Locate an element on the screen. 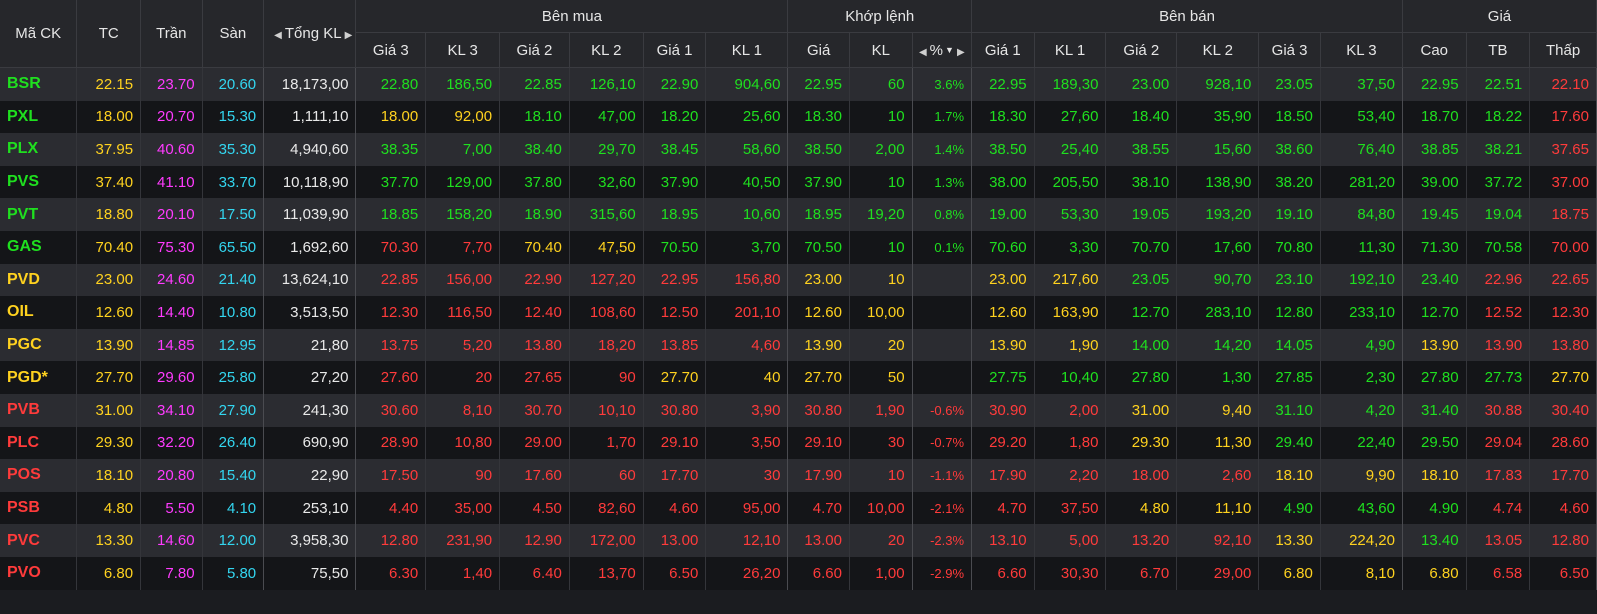 The image size is (1597, 614). header-match-price: Giá is located at coordinates (818, 50).